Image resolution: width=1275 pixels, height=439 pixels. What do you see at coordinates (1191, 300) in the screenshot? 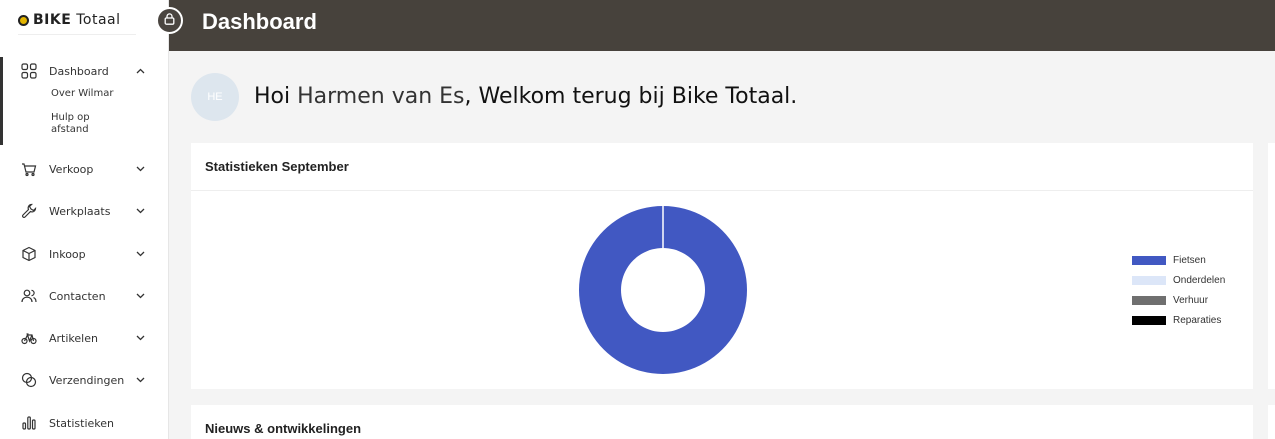
I see `legend-label: Verhuur` at bounding box center [1191, 300].